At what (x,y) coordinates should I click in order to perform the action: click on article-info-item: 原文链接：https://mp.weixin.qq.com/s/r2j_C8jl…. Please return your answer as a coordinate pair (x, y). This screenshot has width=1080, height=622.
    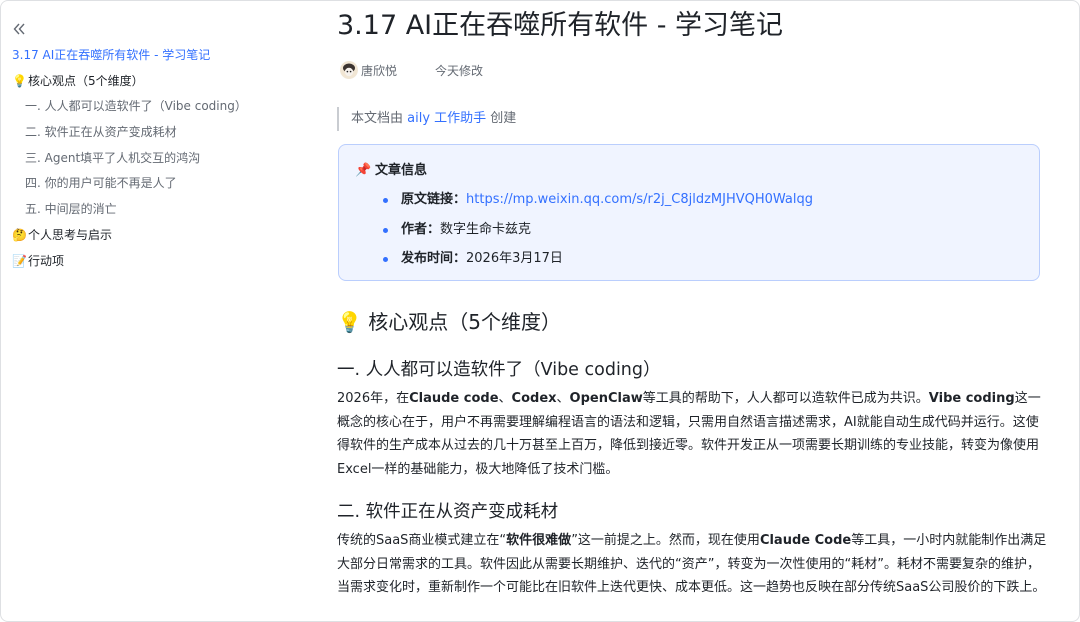
    Looking at the image, I should click on (591, 200).